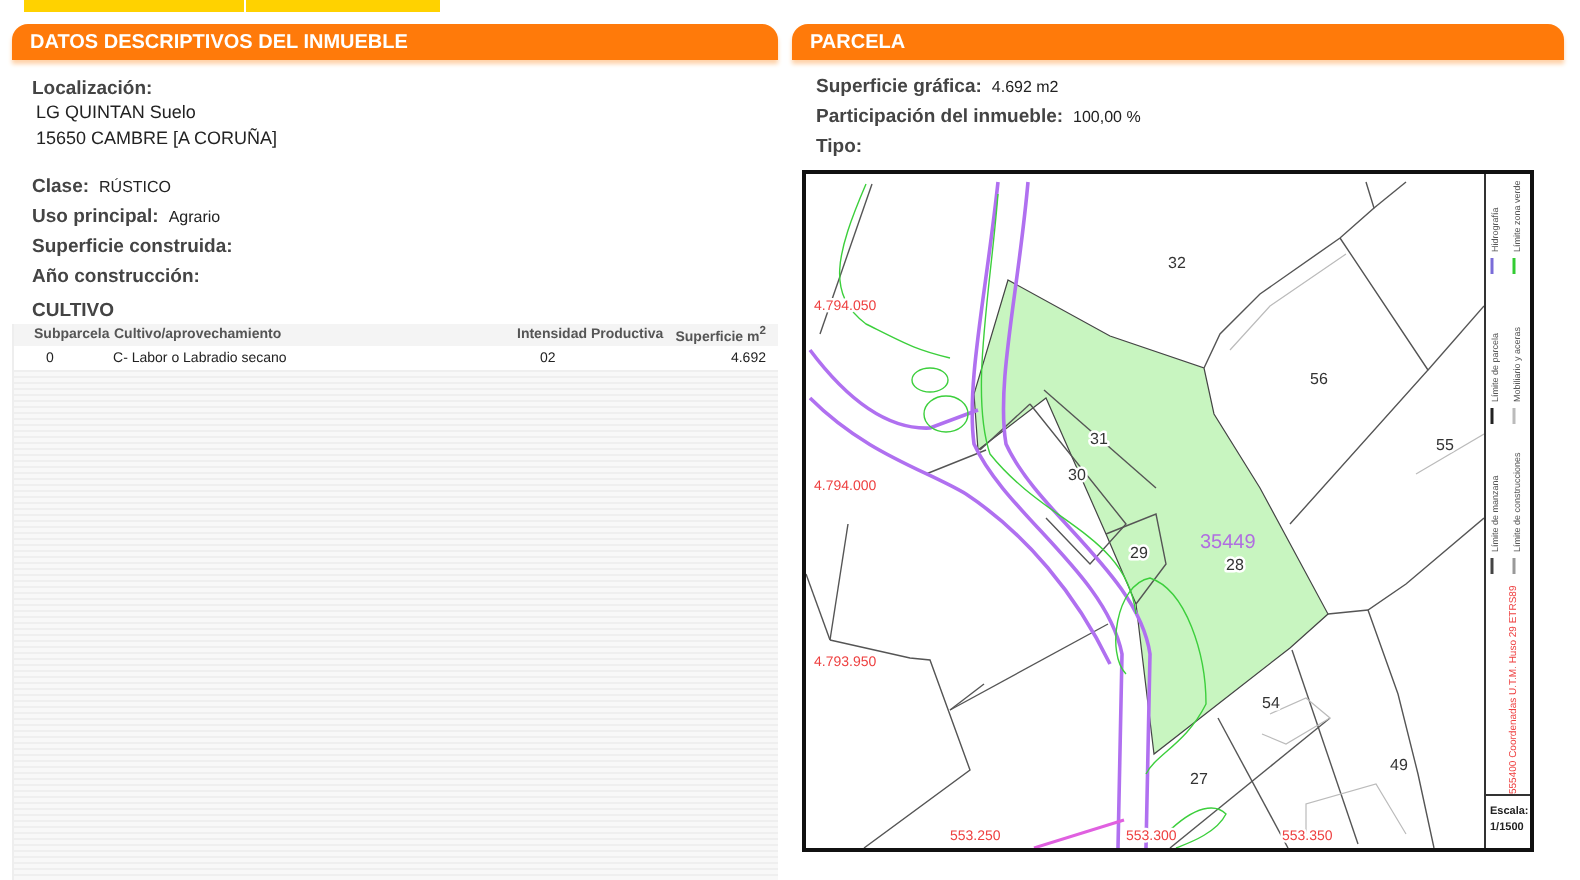 This screenshot has height=880, width=1580. I want to click on field-label: Año construcción:, so click(116, 277).